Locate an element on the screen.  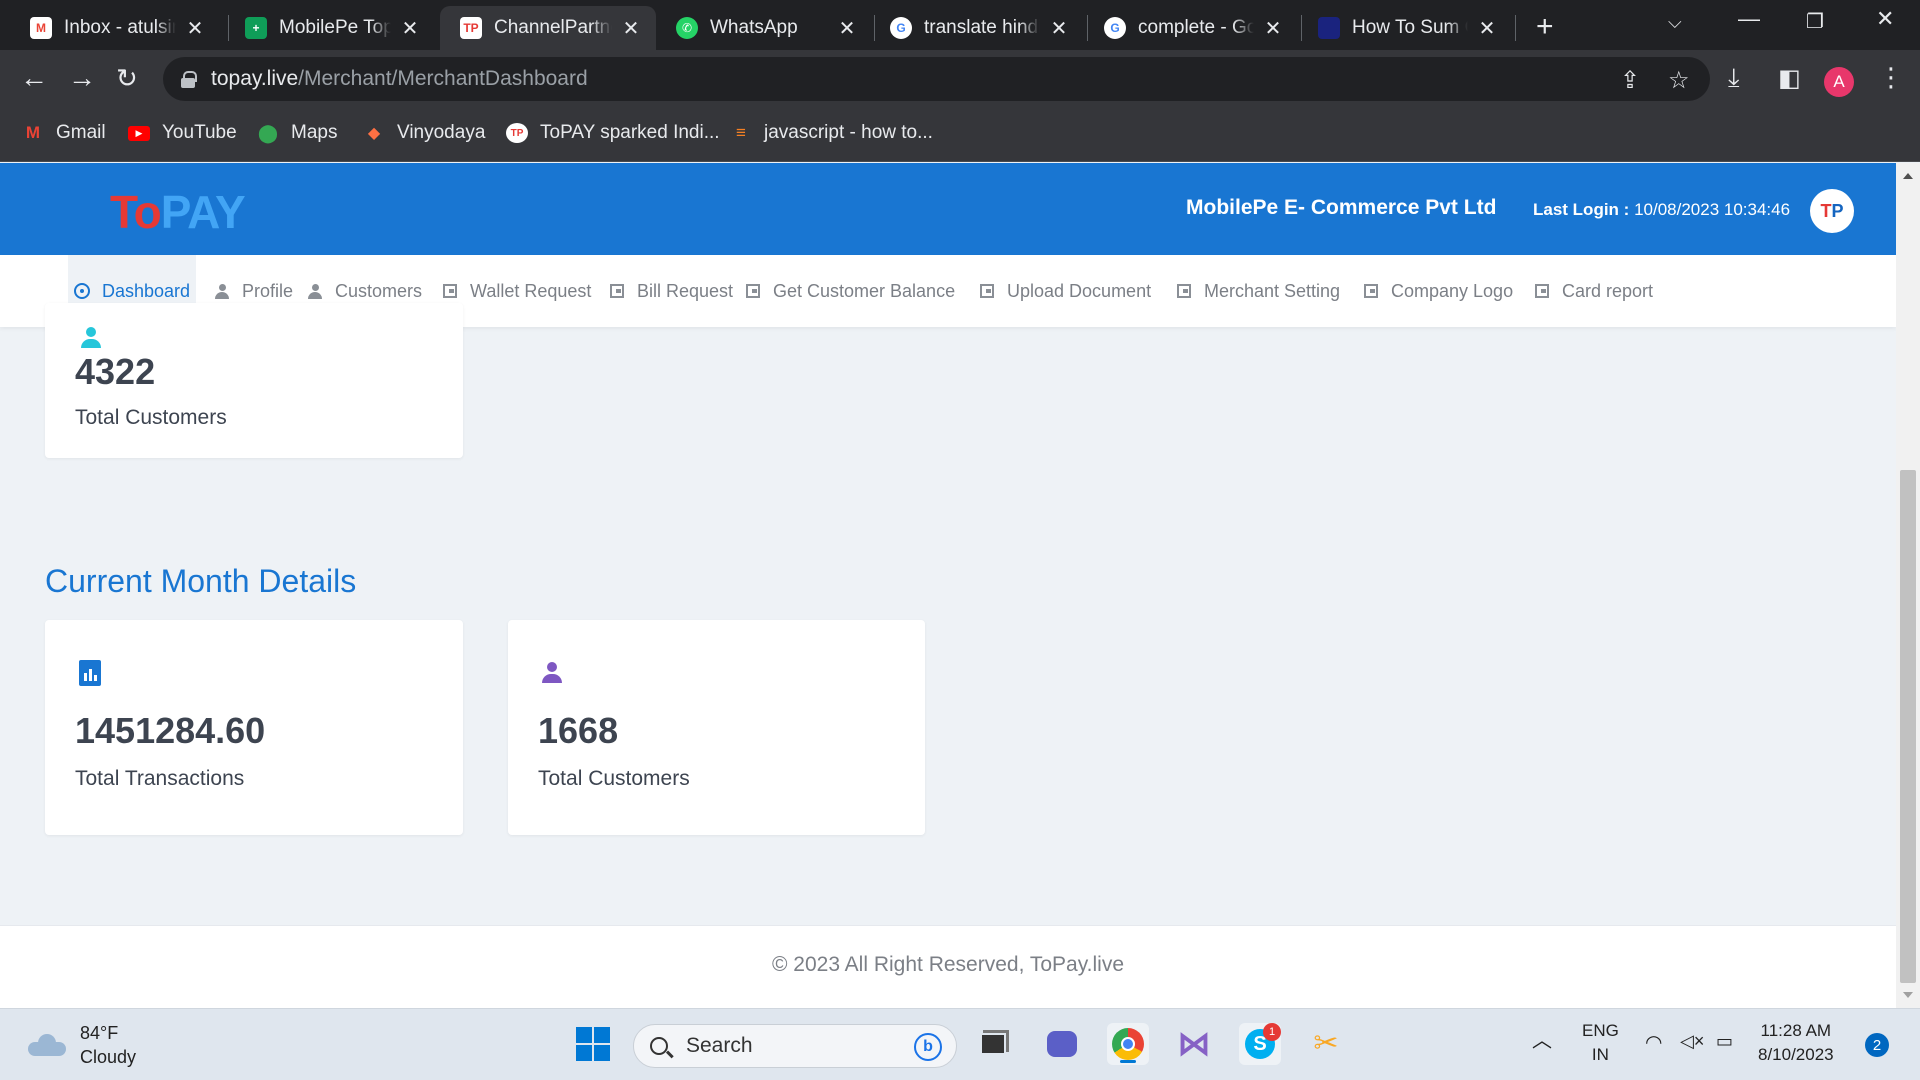
url-host: topay.live is located at coordinates (255, 78).